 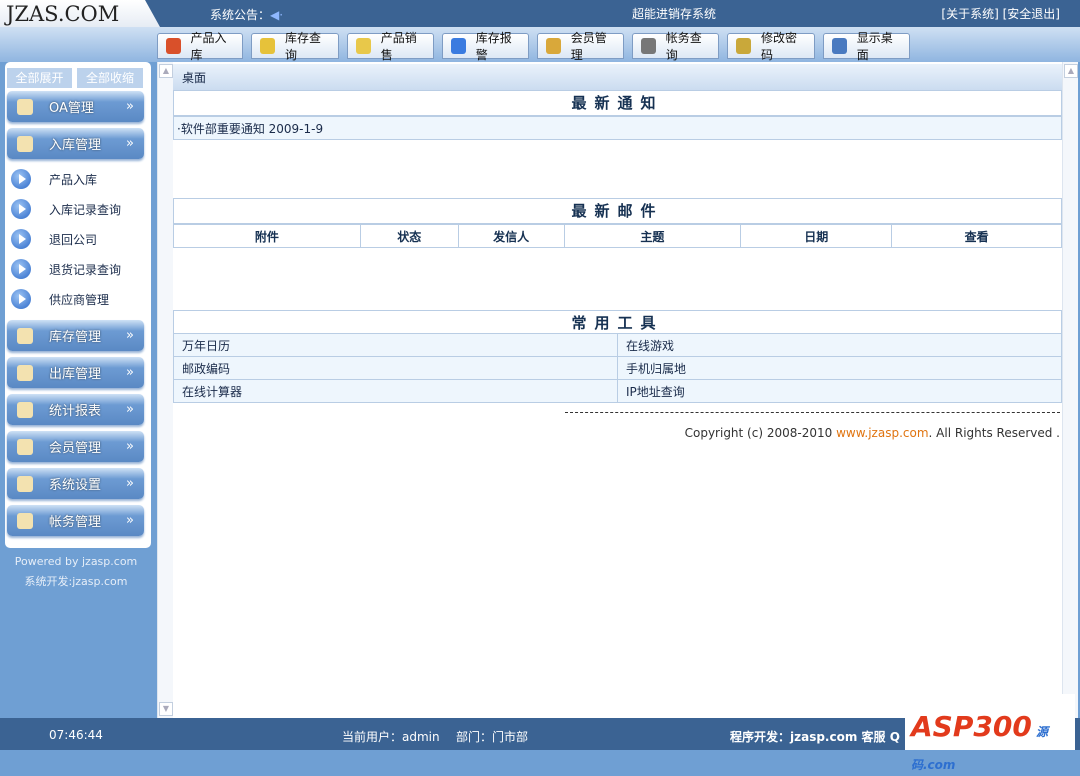 I want to click on hand-house-icon, so click(x=25, y=106).